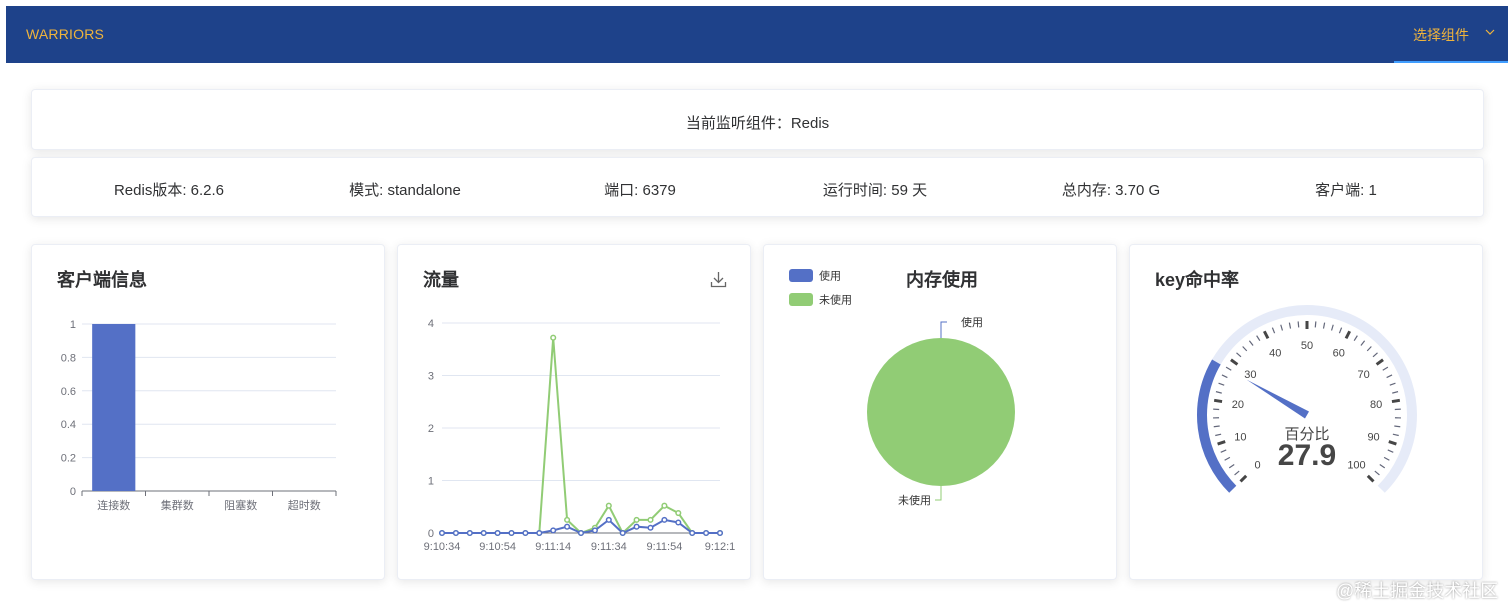 This screenshot has height=616, width=1512. Describe the element at coordinates (1238, 405) in the screenshot. I see `gauge-tick-label: 20` at that location.